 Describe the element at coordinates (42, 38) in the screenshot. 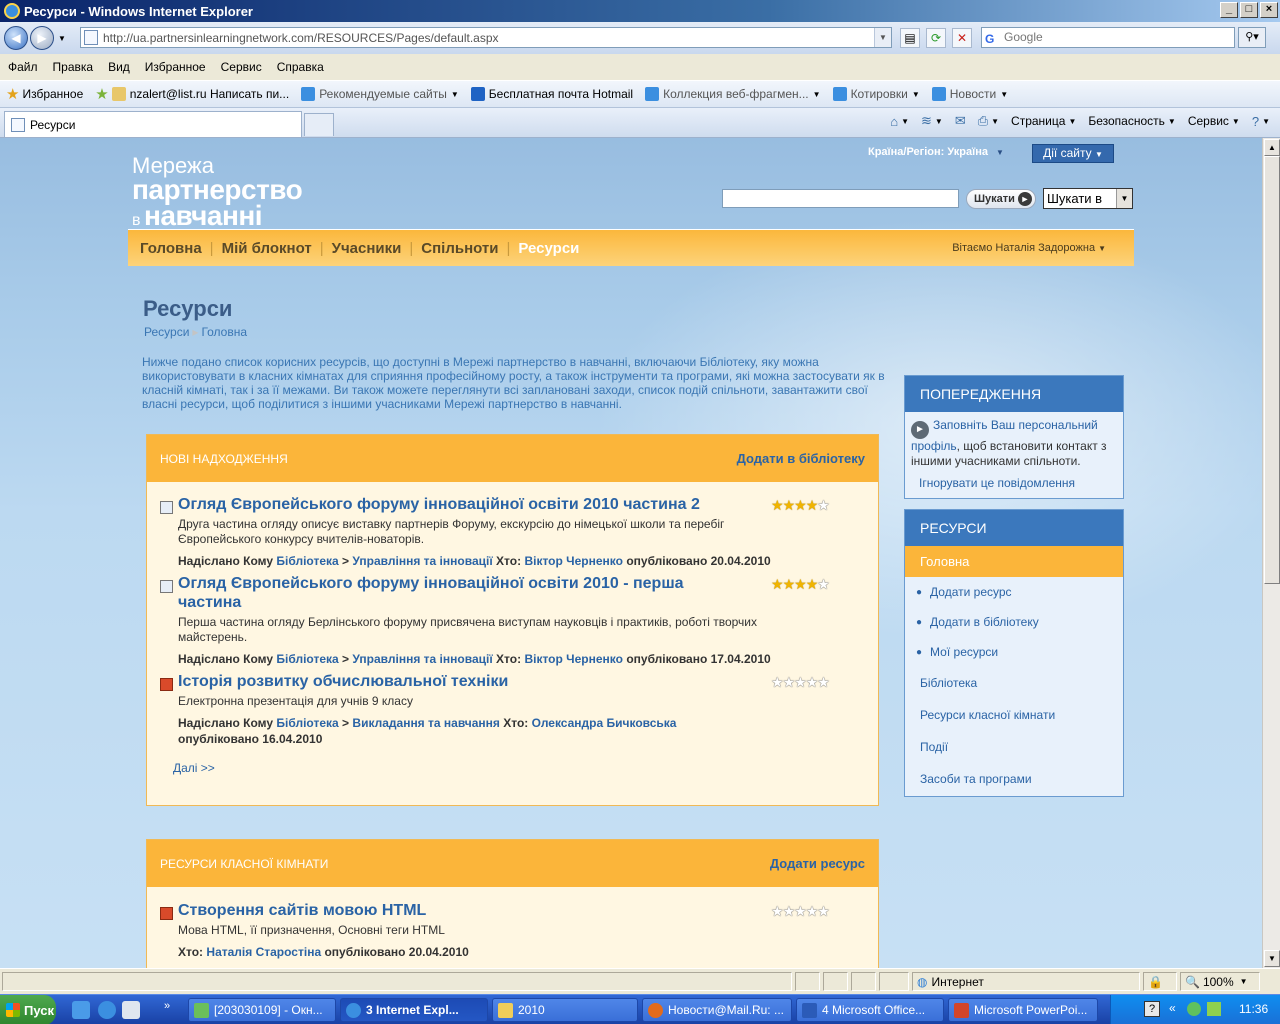

I see `forward-button: ▶` at that location.